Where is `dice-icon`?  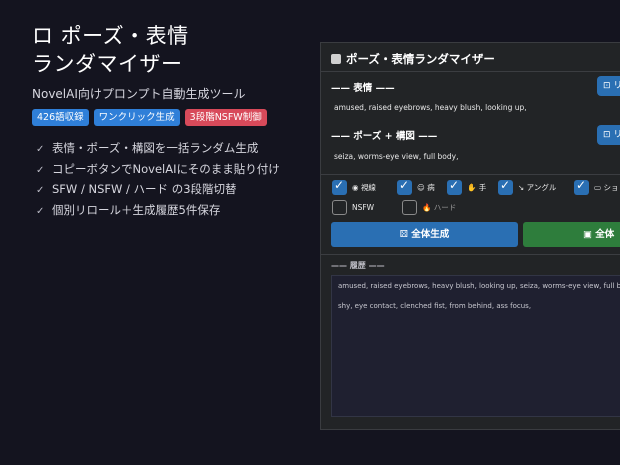 dice-icon is located at coordinates (336, 59).